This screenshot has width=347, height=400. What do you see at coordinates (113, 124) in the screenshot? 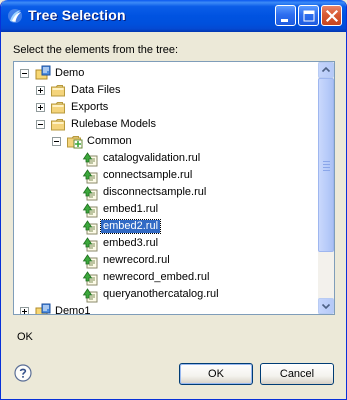
I see `tree-item-label: Rulebase Models` at bounding box center [113, 124].